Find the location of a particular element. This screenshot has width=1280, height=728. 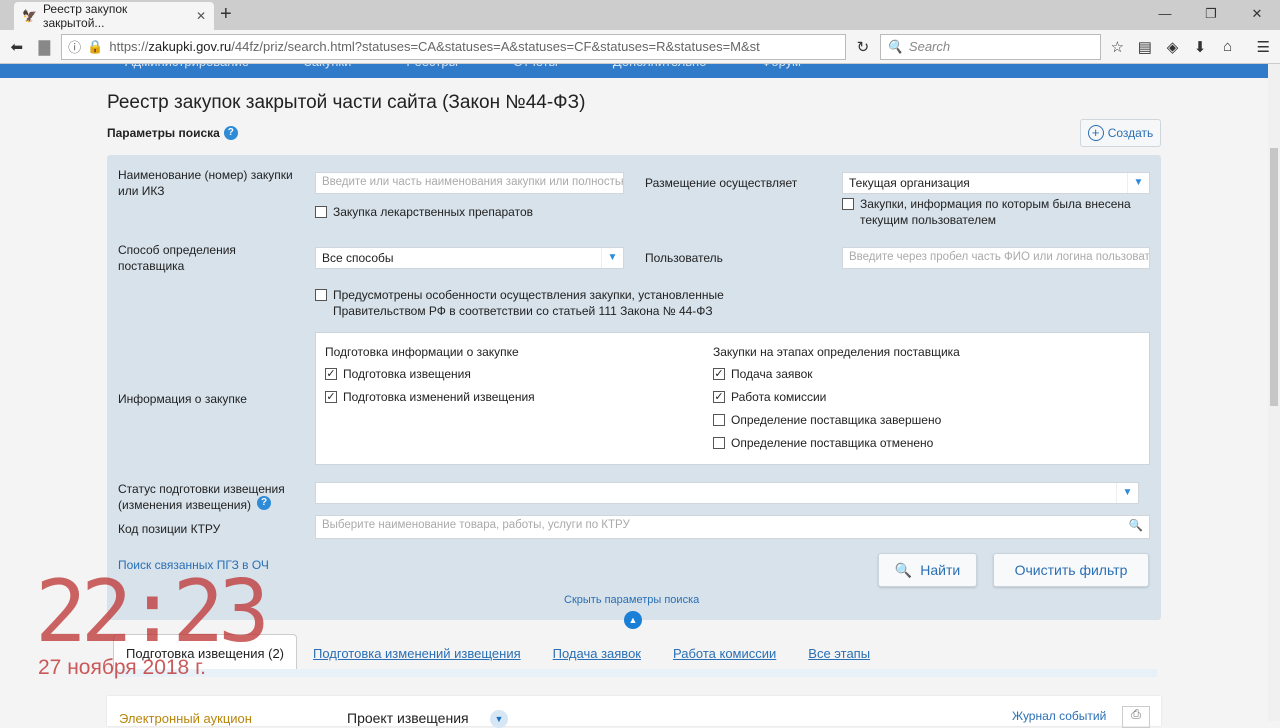

menu-item: Закупки is located at coordinates (327, 71).